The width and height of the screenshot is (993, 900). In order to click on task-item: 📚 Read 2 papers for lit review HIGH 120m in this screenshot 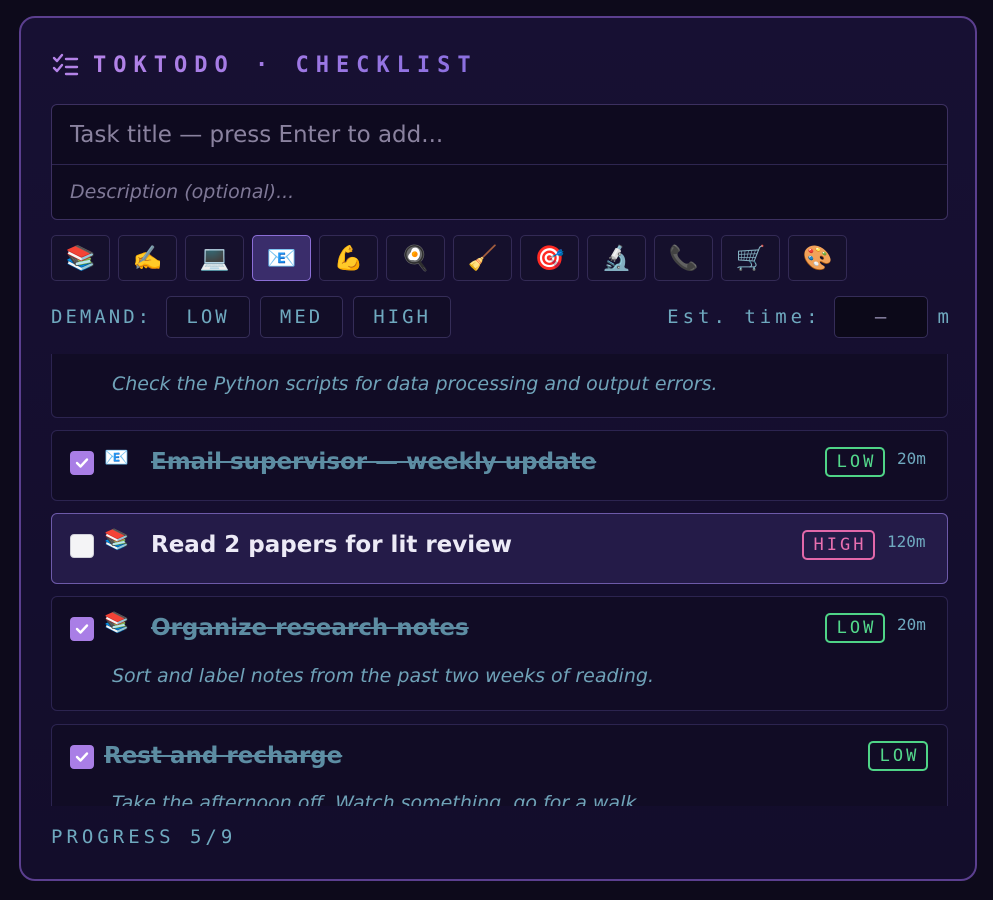, I will do `click(499, 548)`.